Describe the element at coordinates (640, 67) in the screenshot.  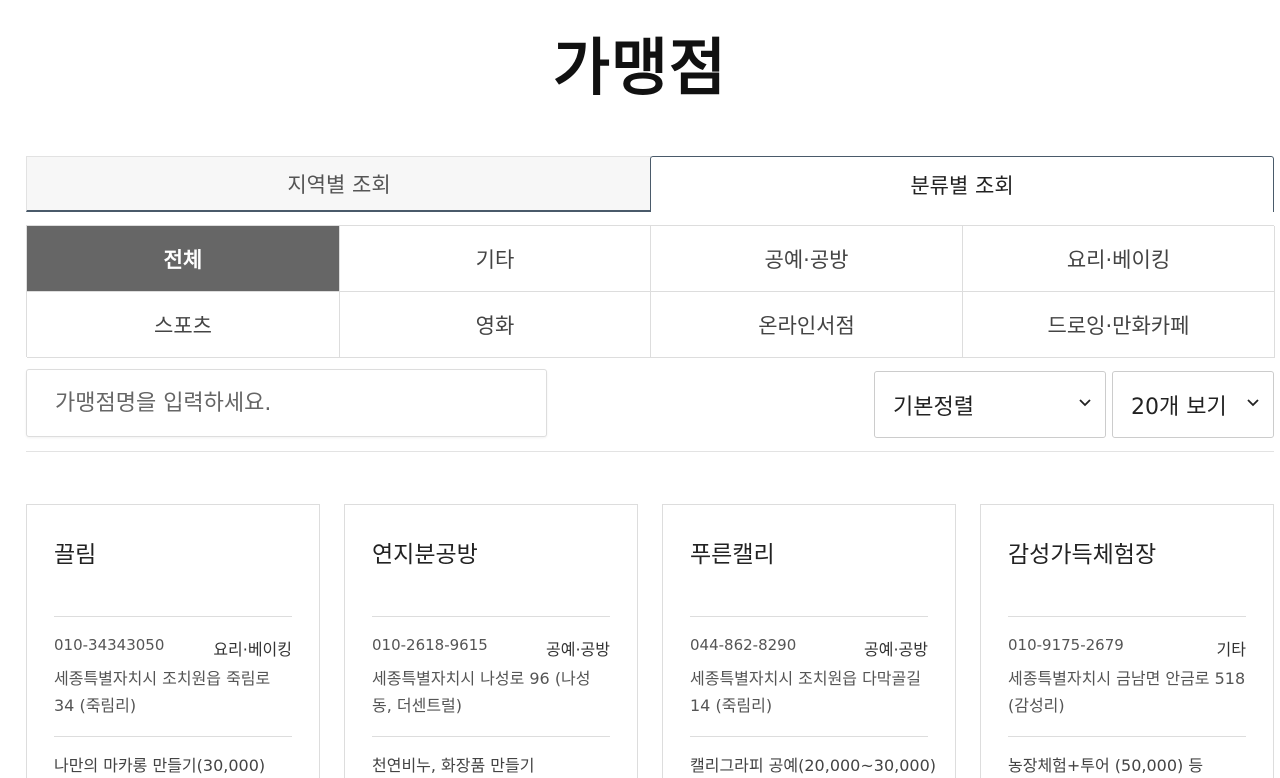
I see `page-title: 가맹점` at that location.